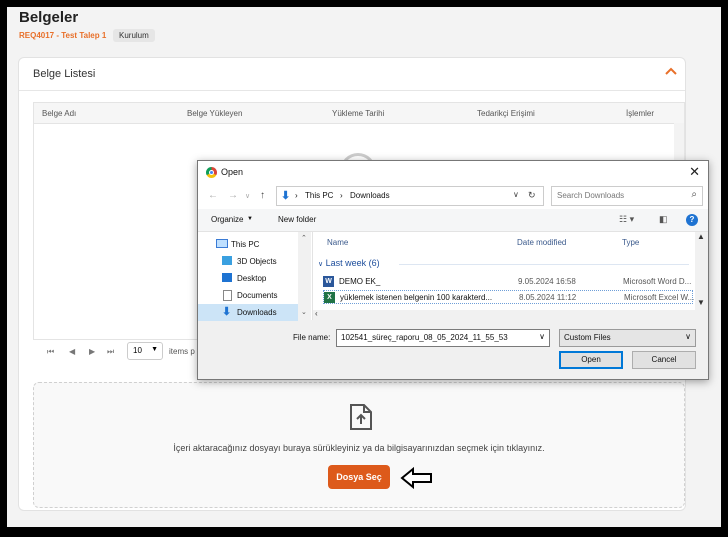 This screenshot has width=728, height=537. I want to click on nav-label: Documents, so click(257, 295).